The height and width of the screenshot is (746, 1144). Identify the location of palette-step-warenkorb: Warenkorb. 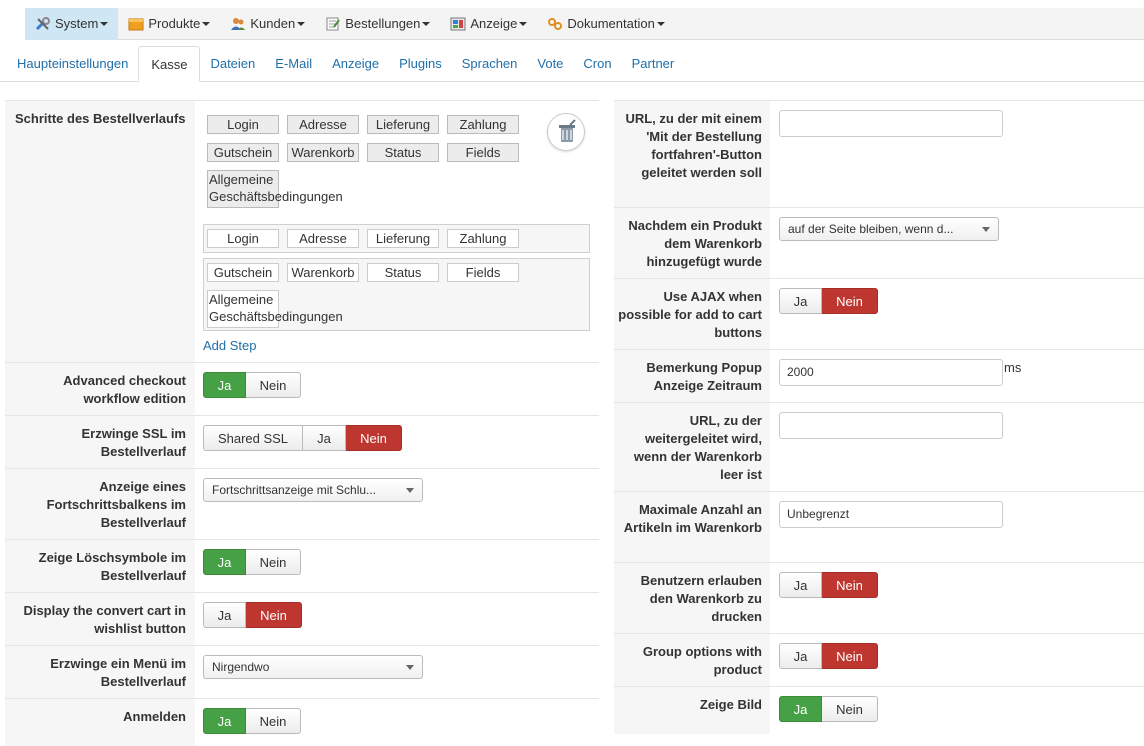
(323, 152).